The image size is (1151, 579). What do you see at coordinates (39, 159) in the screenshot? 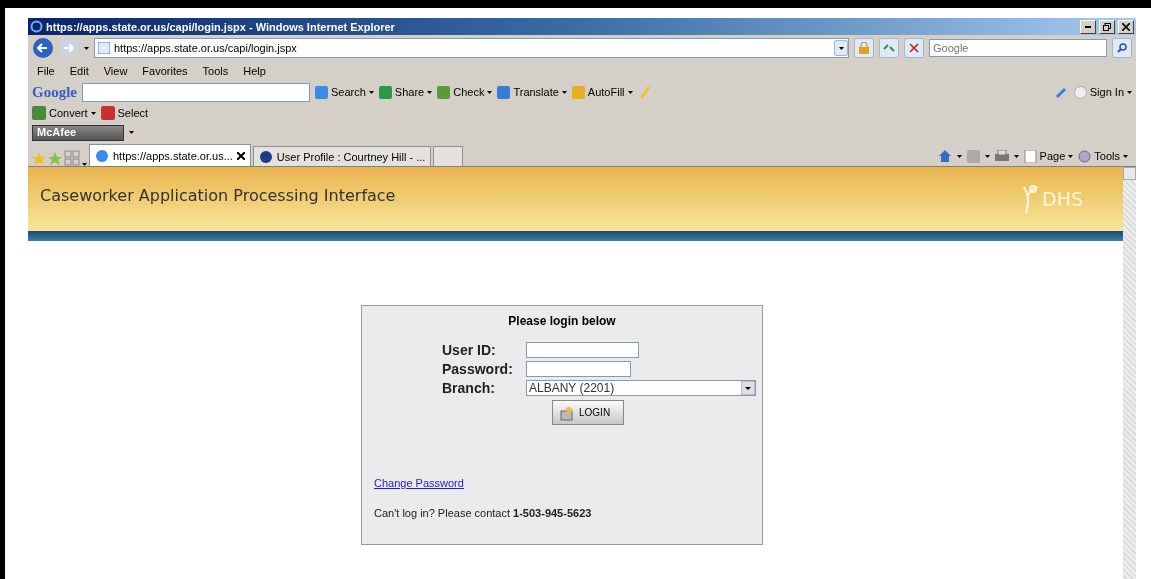
I see `favorites-star-icon` at bounding box center [39, 159].